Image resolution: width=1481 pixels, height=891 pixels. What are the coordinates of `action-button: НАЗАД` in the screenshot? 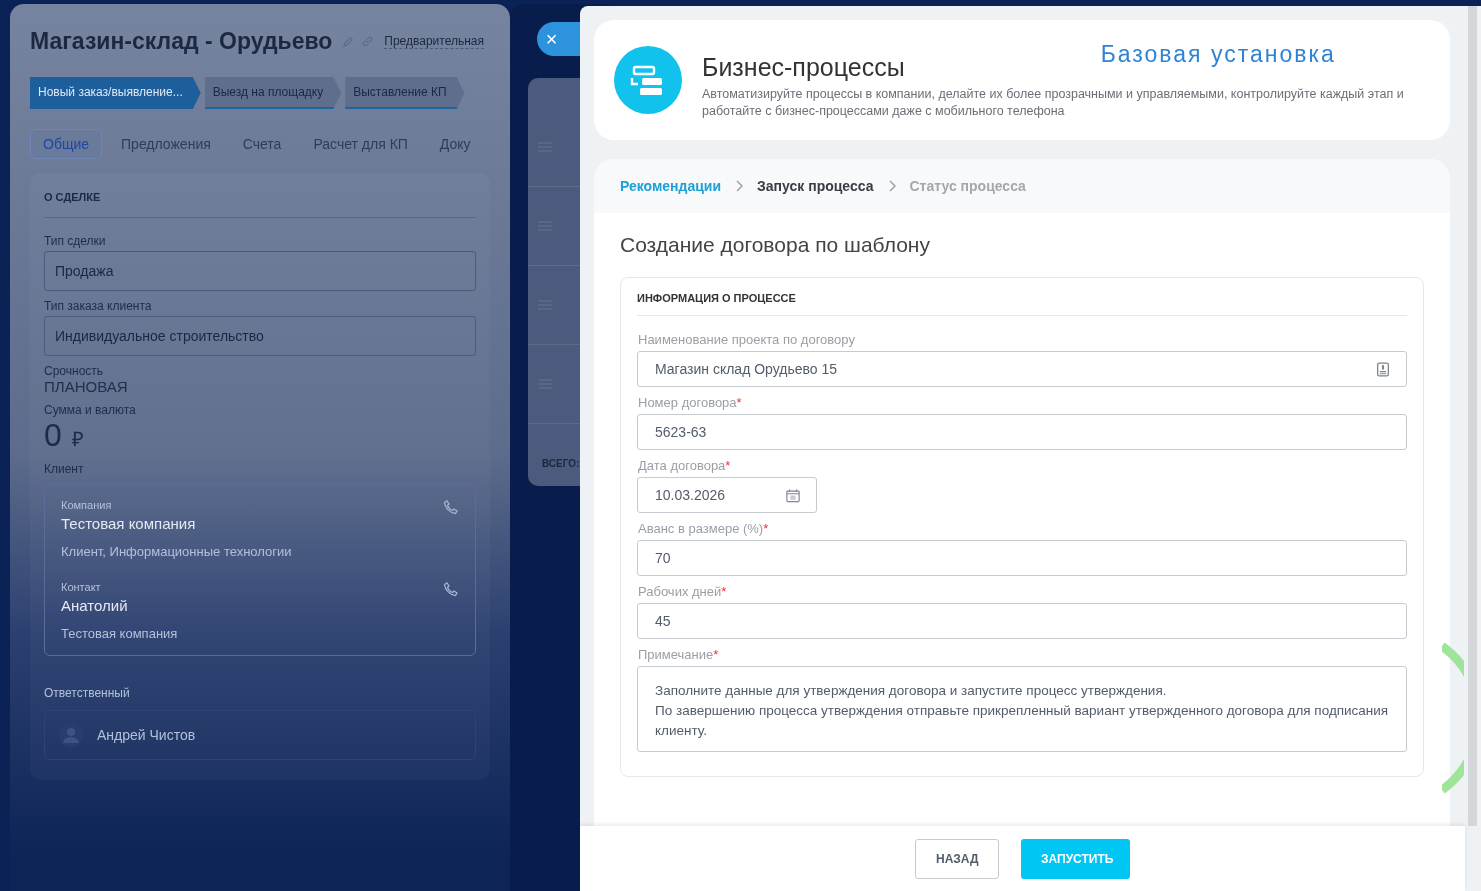 It's located at (957, 858).